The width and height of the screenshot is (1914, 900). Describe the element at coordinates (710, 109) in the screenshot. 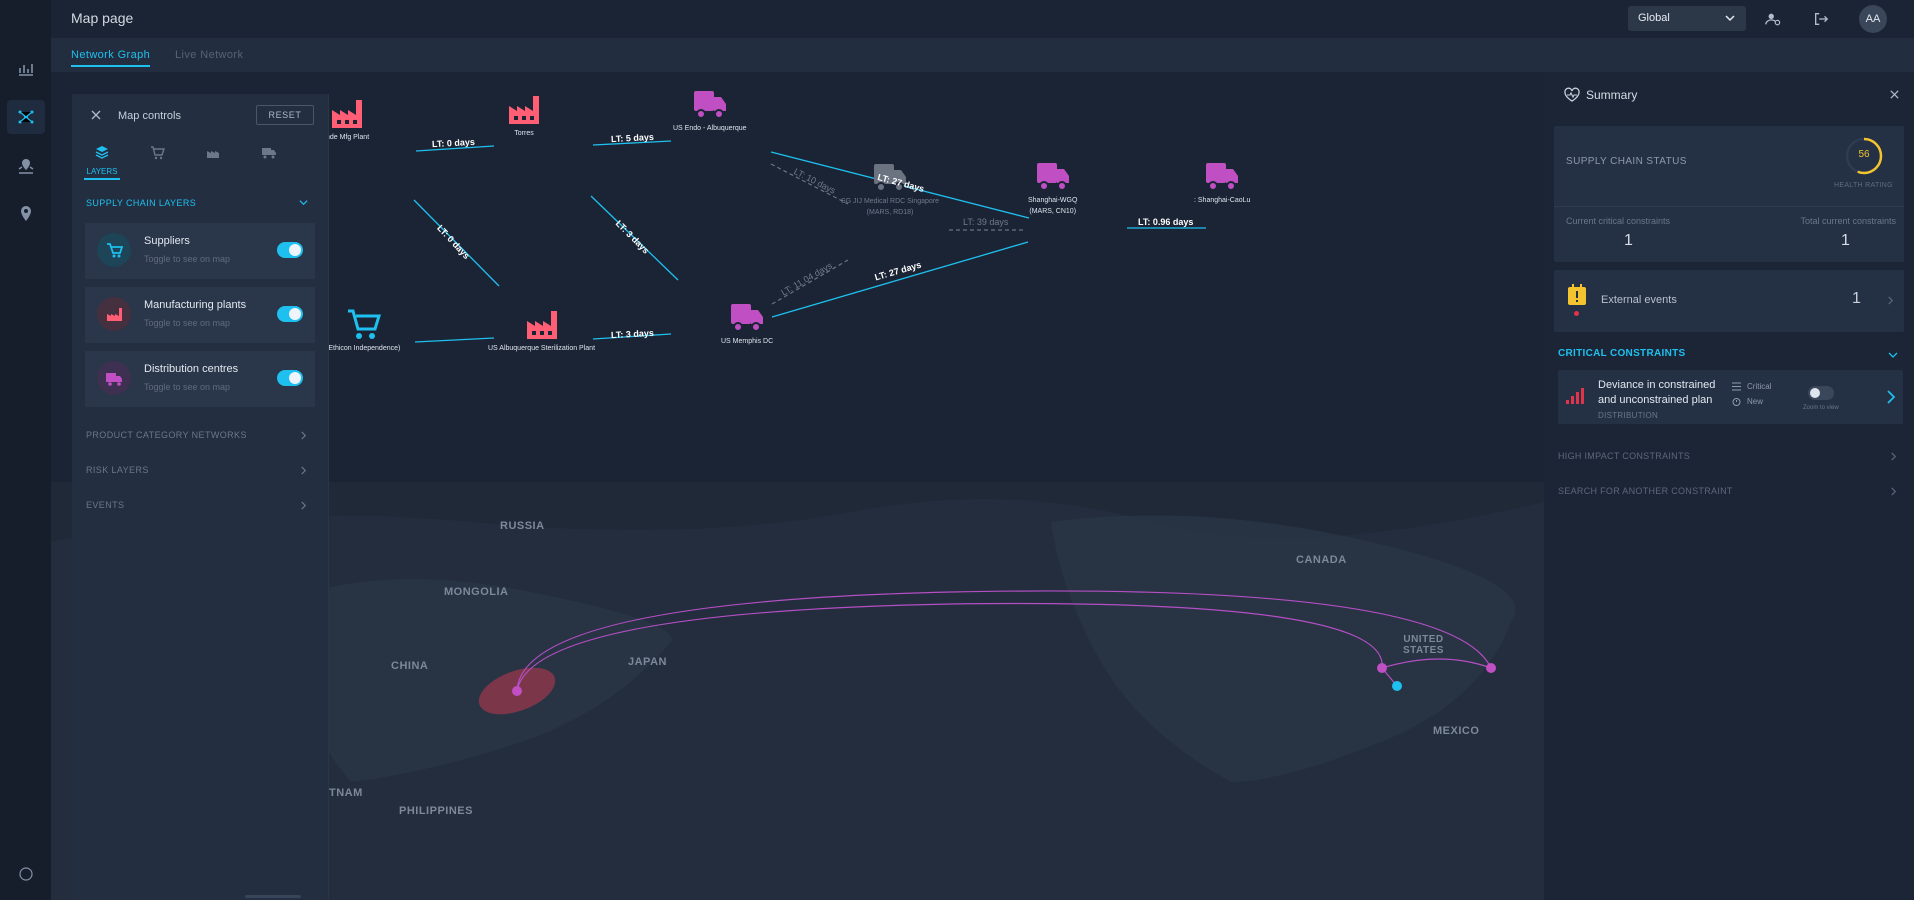

I see `node-us-endo: US Endo - Albuquerque` at that location.